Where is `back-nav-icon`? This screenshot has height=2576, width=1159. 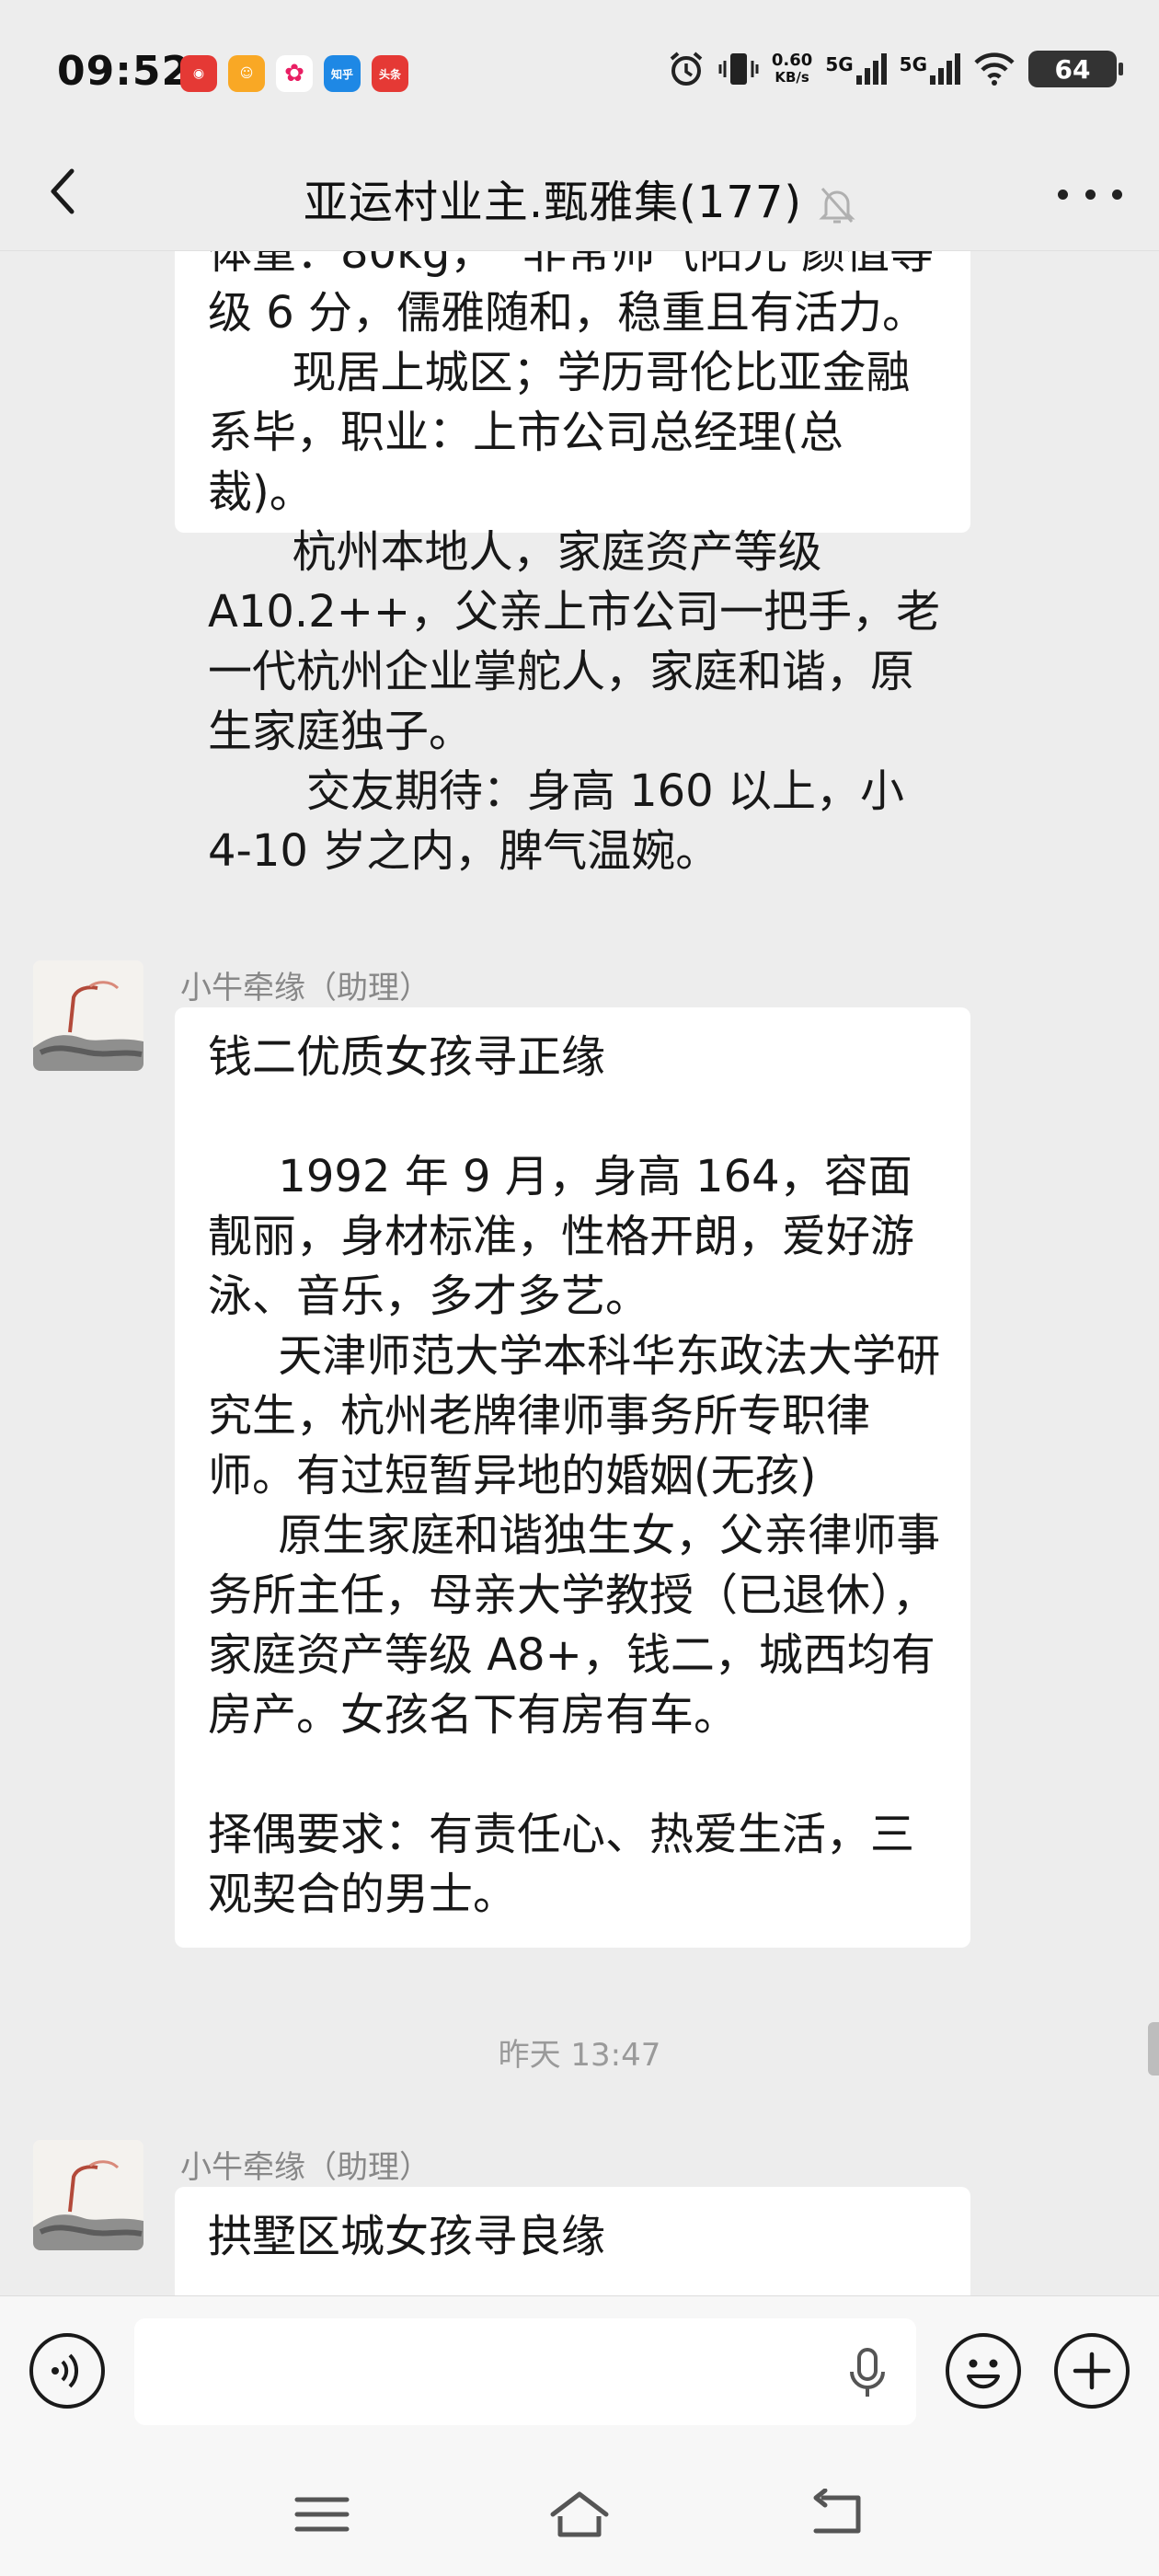 back-nav-icon is located at coordinates (837, 2514).